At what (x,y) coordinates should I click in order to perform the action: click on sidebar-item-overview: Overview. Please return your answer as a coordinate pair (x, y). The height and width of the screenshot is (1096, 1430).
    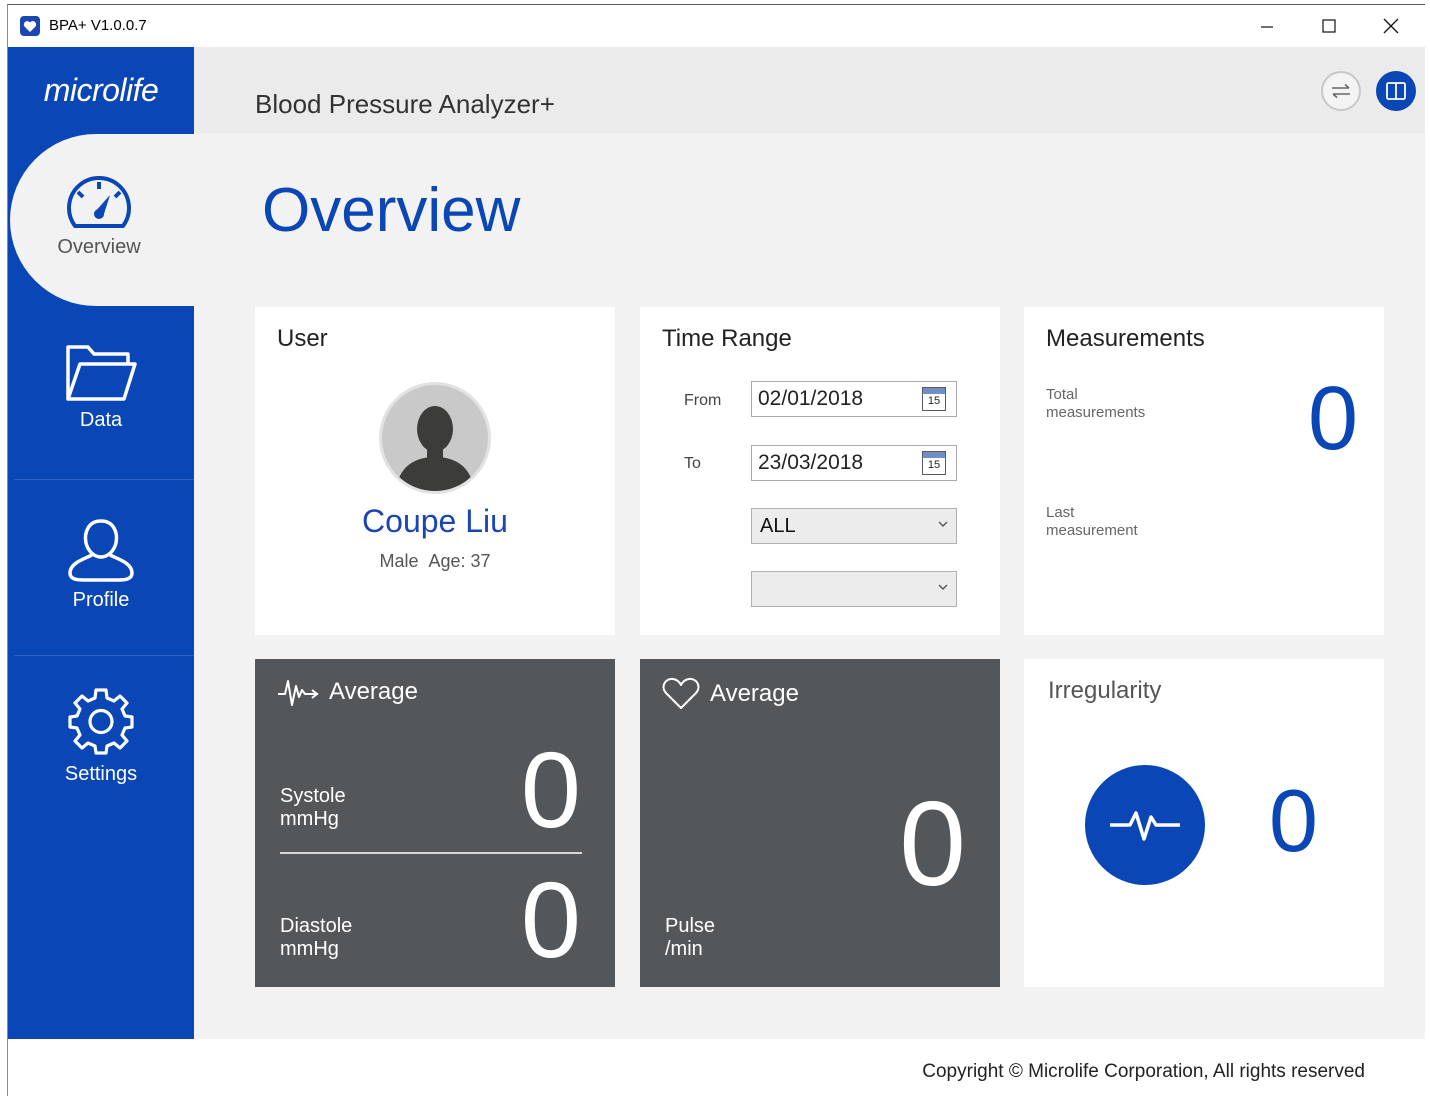
    Looking at the image, I should click on (103, 220).